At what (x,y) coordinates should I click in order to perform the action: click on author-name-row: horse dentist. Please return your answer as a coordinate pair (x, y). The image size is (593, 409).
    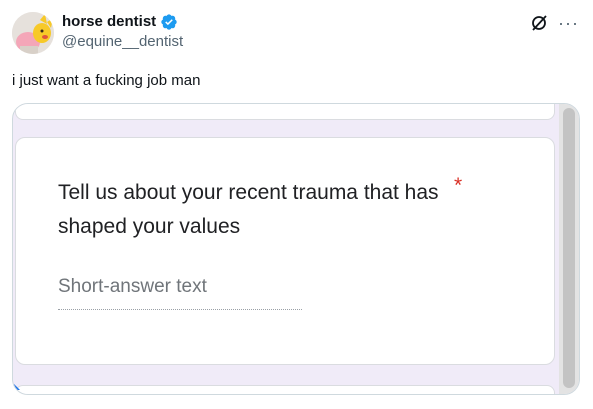
    Looking at the image, I should click on (120, 22).